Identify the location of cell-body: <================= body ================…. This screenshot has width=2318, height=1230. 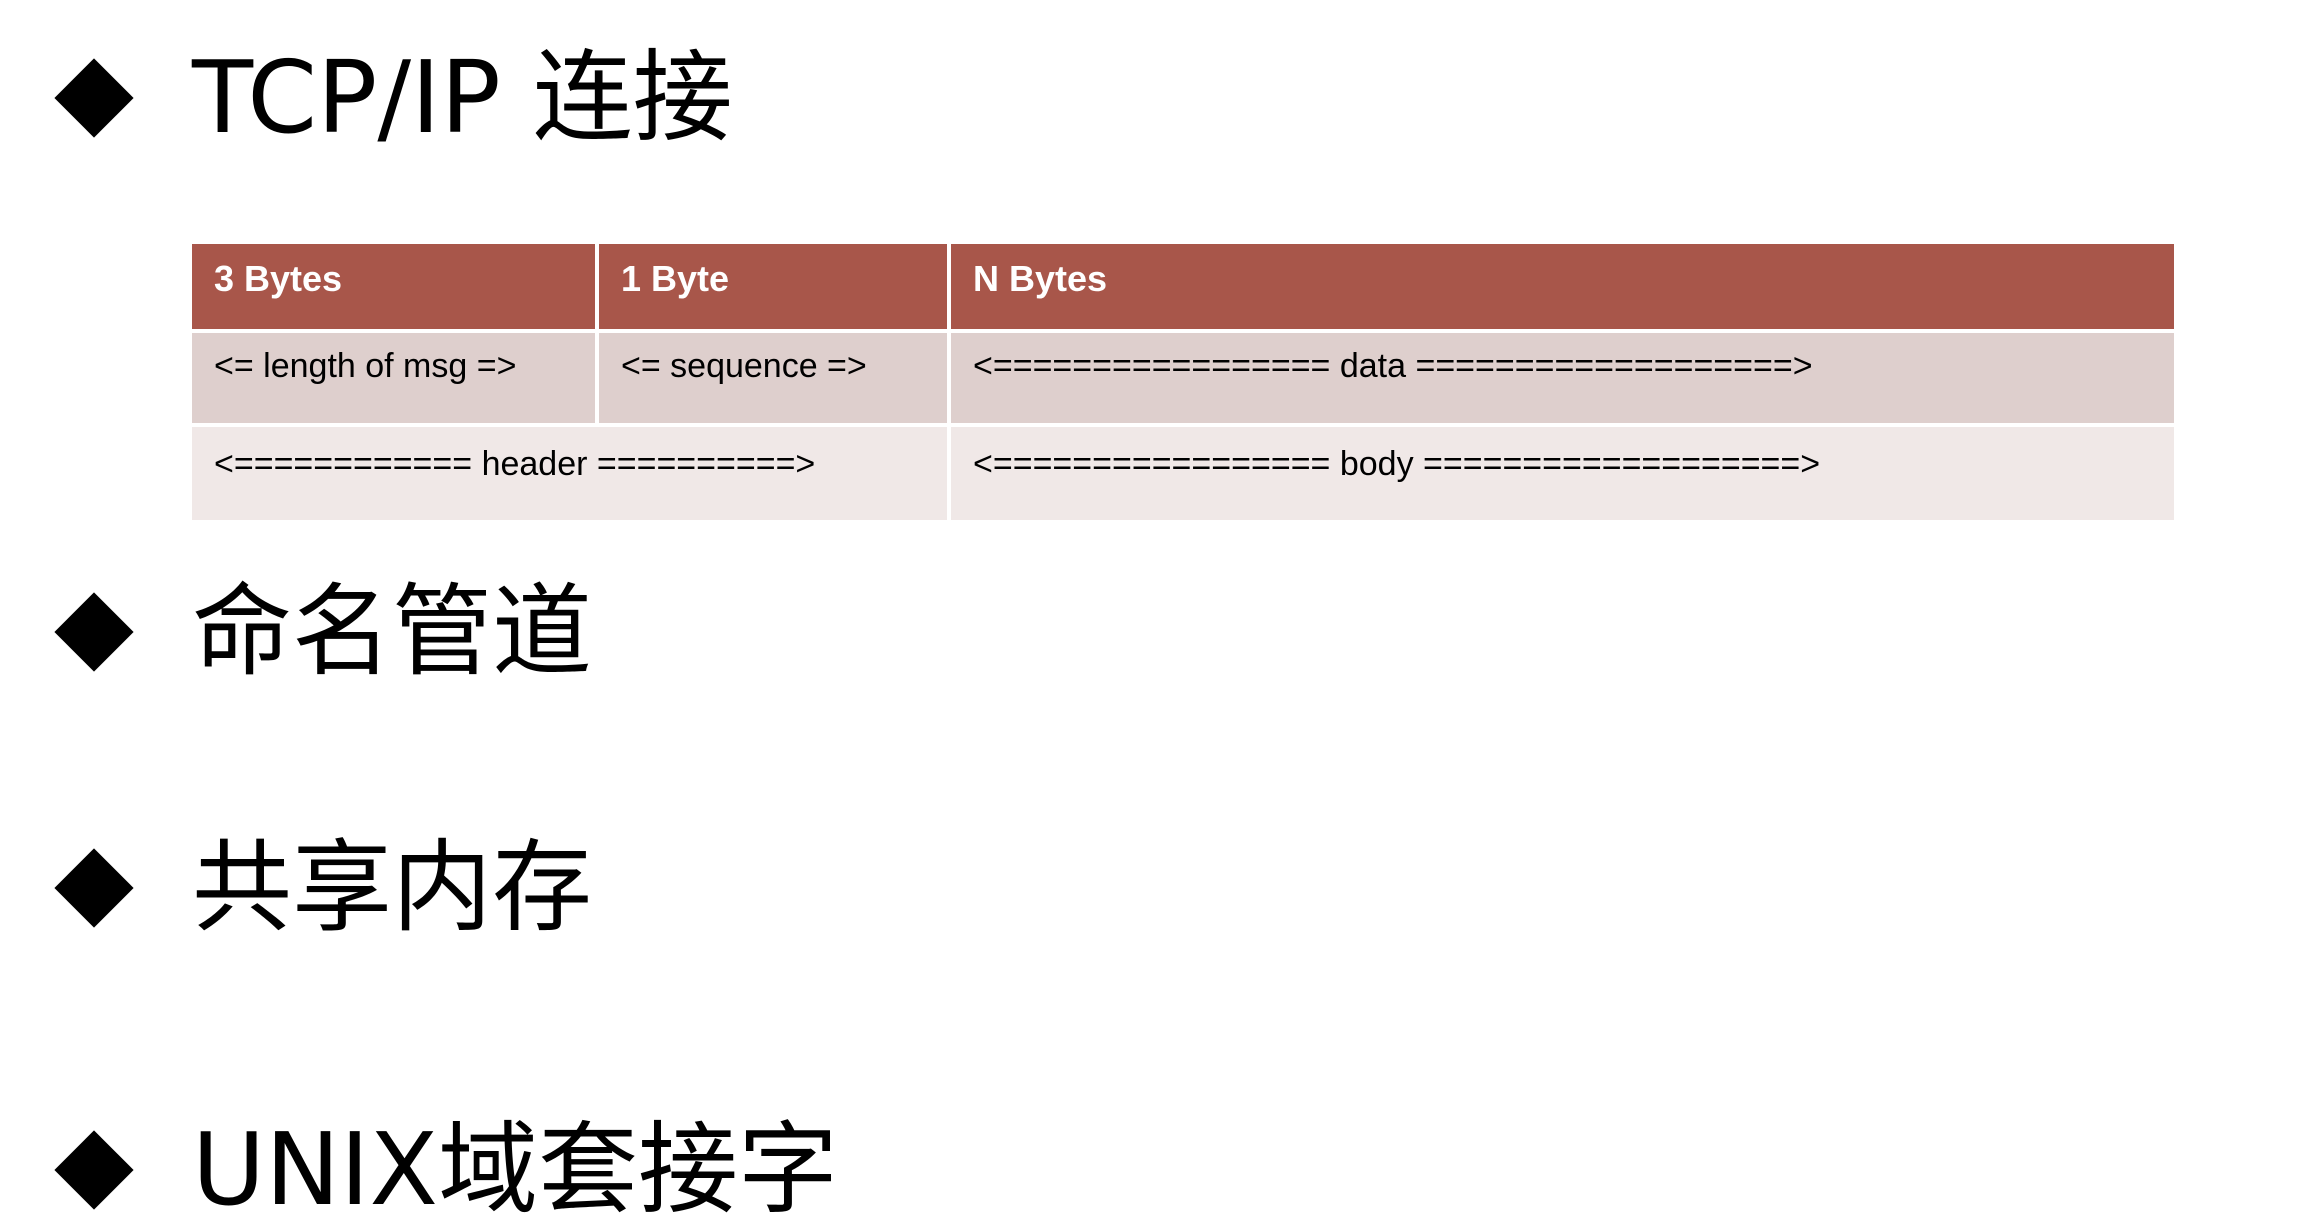
(1562, 473).